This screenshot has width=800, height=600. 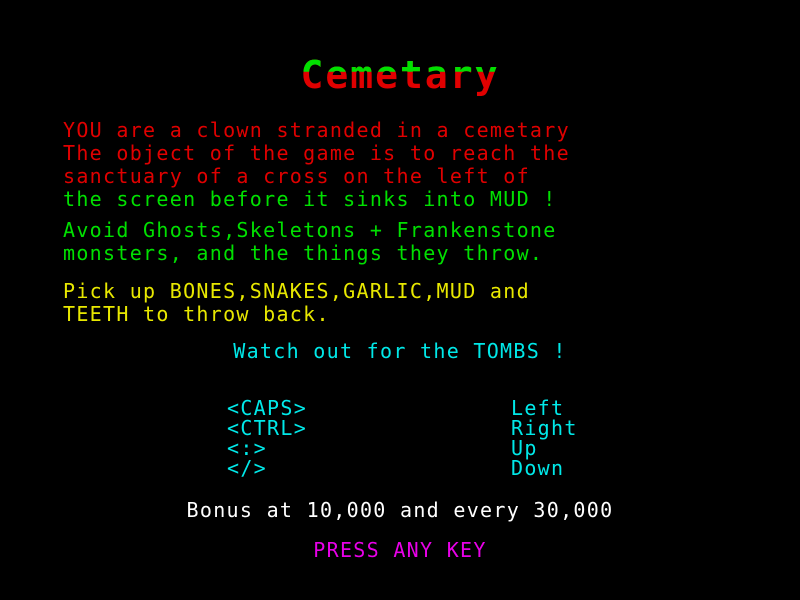 I want to click on intro-line-2: The object of the game is to reach the, so click(x=316, y=153).